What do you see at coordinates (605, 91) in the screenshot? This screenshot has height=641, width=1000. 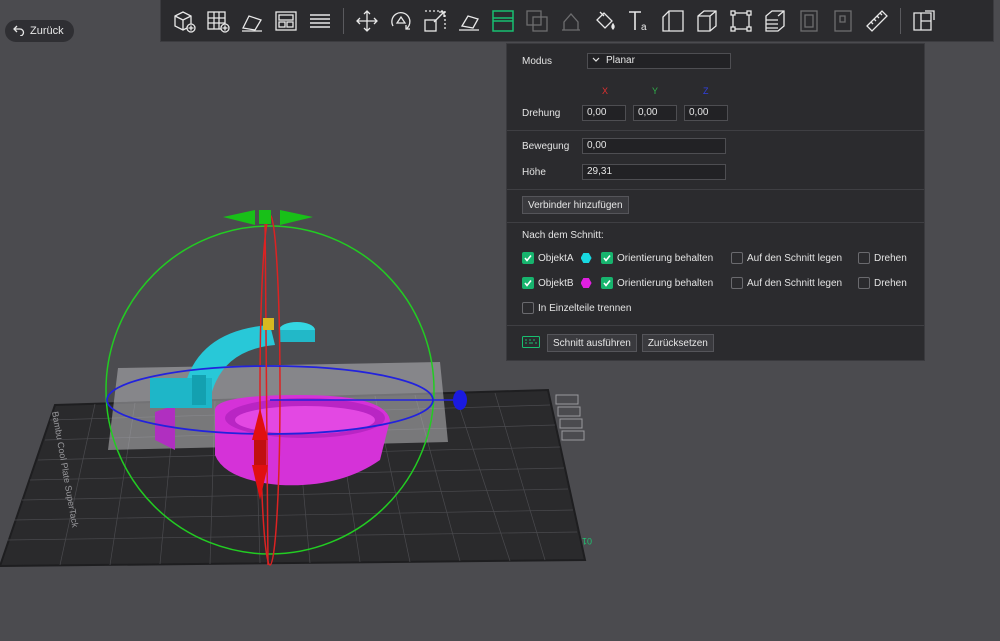 I see `axis-x-label: X` at bounding box center [605, 91].